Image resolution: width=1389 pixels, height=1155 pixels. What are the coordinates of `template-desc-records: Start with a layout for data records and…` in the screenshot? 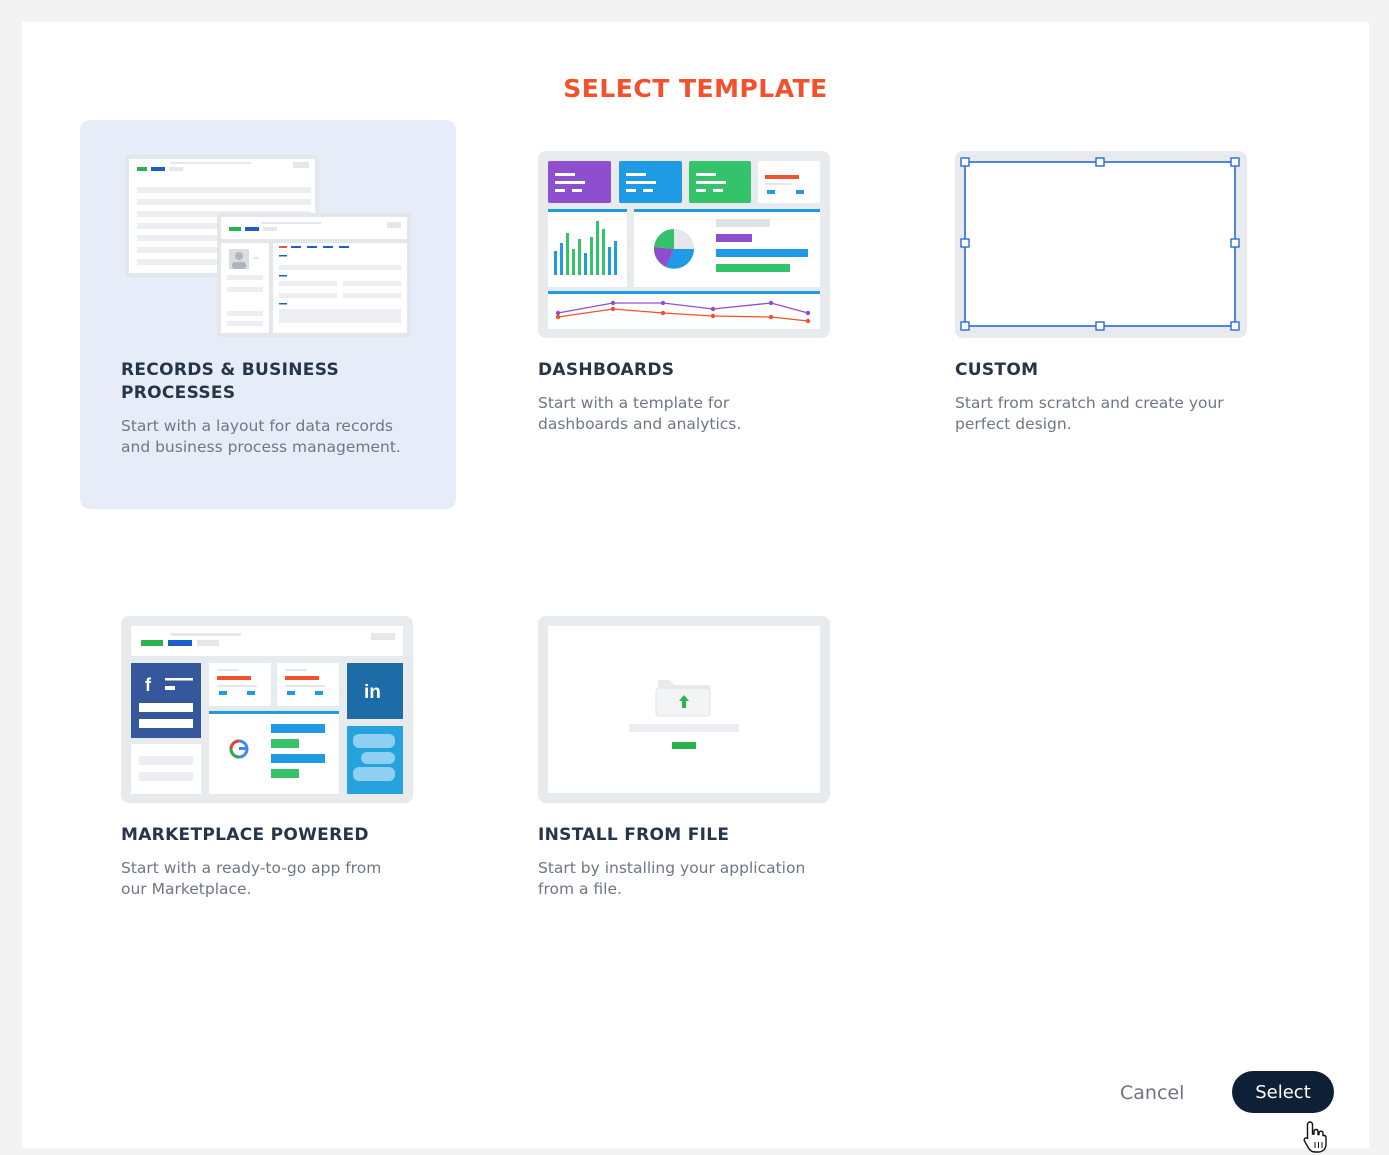 It's located at (261, 436).